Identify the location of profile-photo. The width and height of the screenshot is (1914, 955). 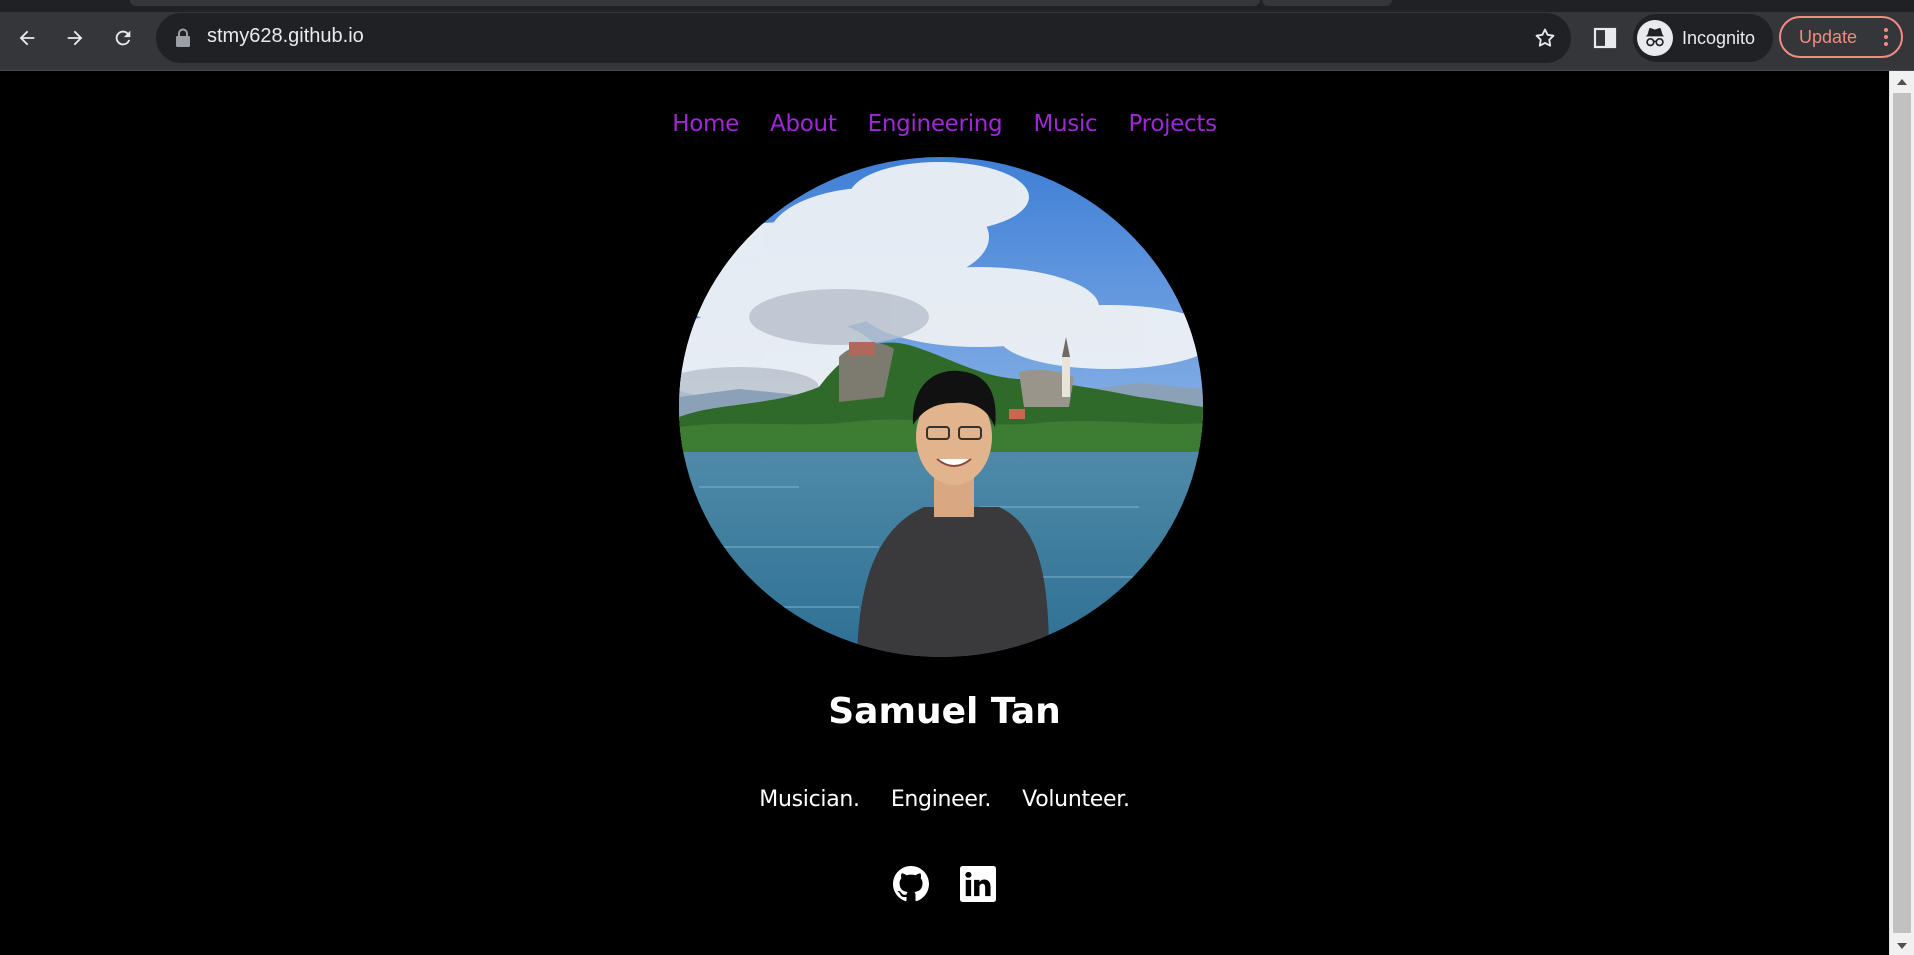
(941, 407).